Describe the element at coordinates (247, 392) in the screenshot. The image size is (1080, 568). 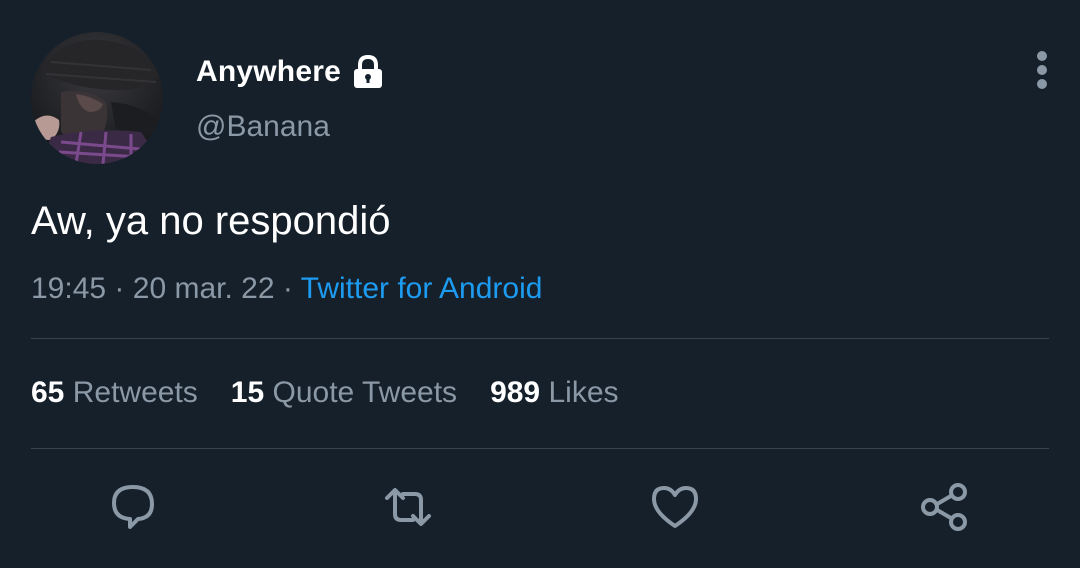
I see `quote-tweets-count: 15` at that location.